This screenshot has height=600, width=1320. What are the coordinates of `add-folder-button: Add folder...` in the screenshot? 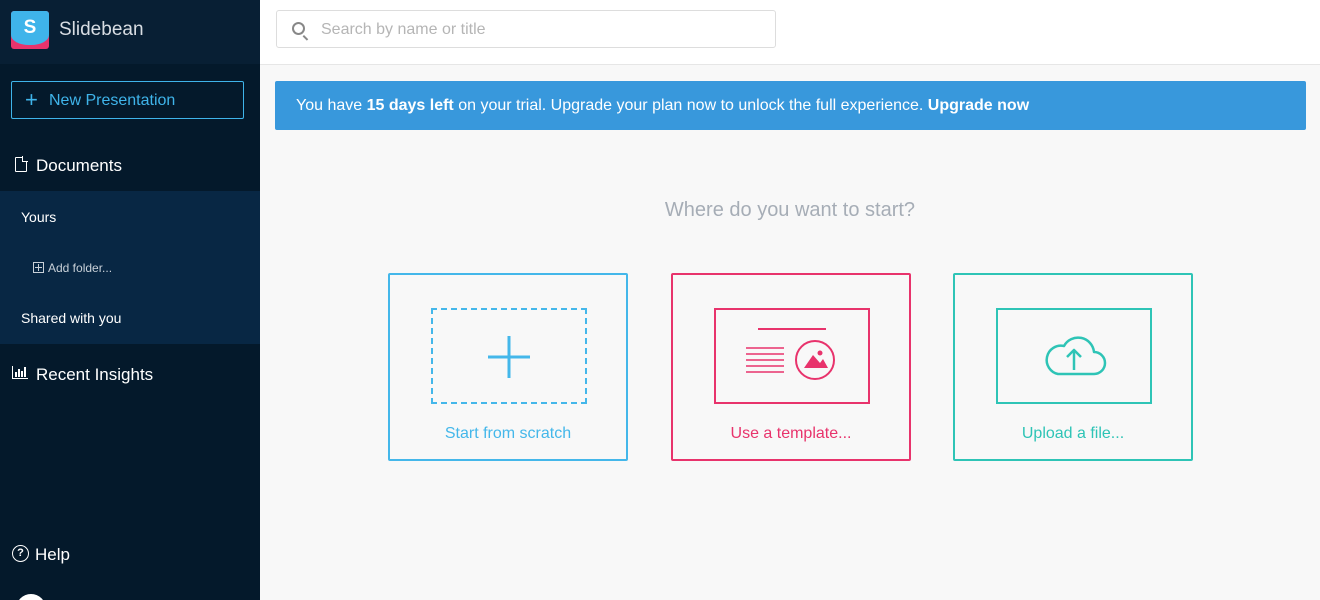 It's located at (72, 268).